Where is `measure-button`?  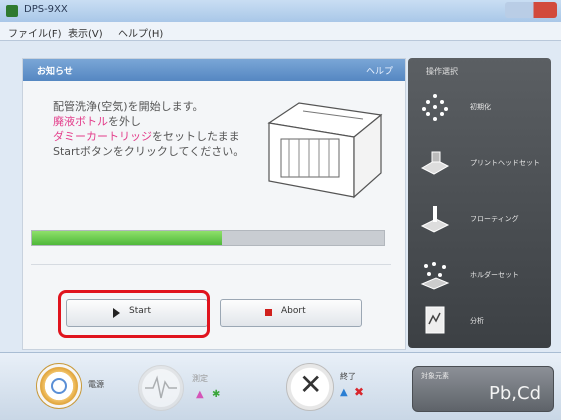 measure-button is located at coordinates (161, 388).